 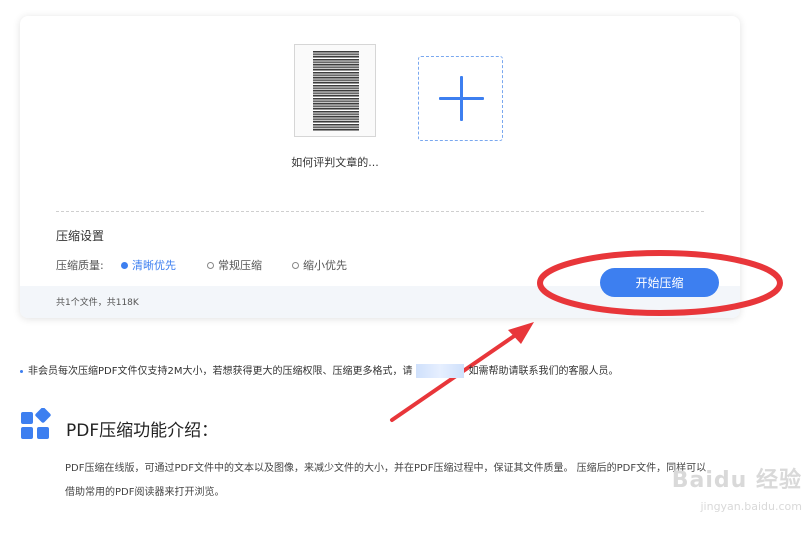 I want to click on quality-label: 压缩质量:, so click(x=80, y=265).